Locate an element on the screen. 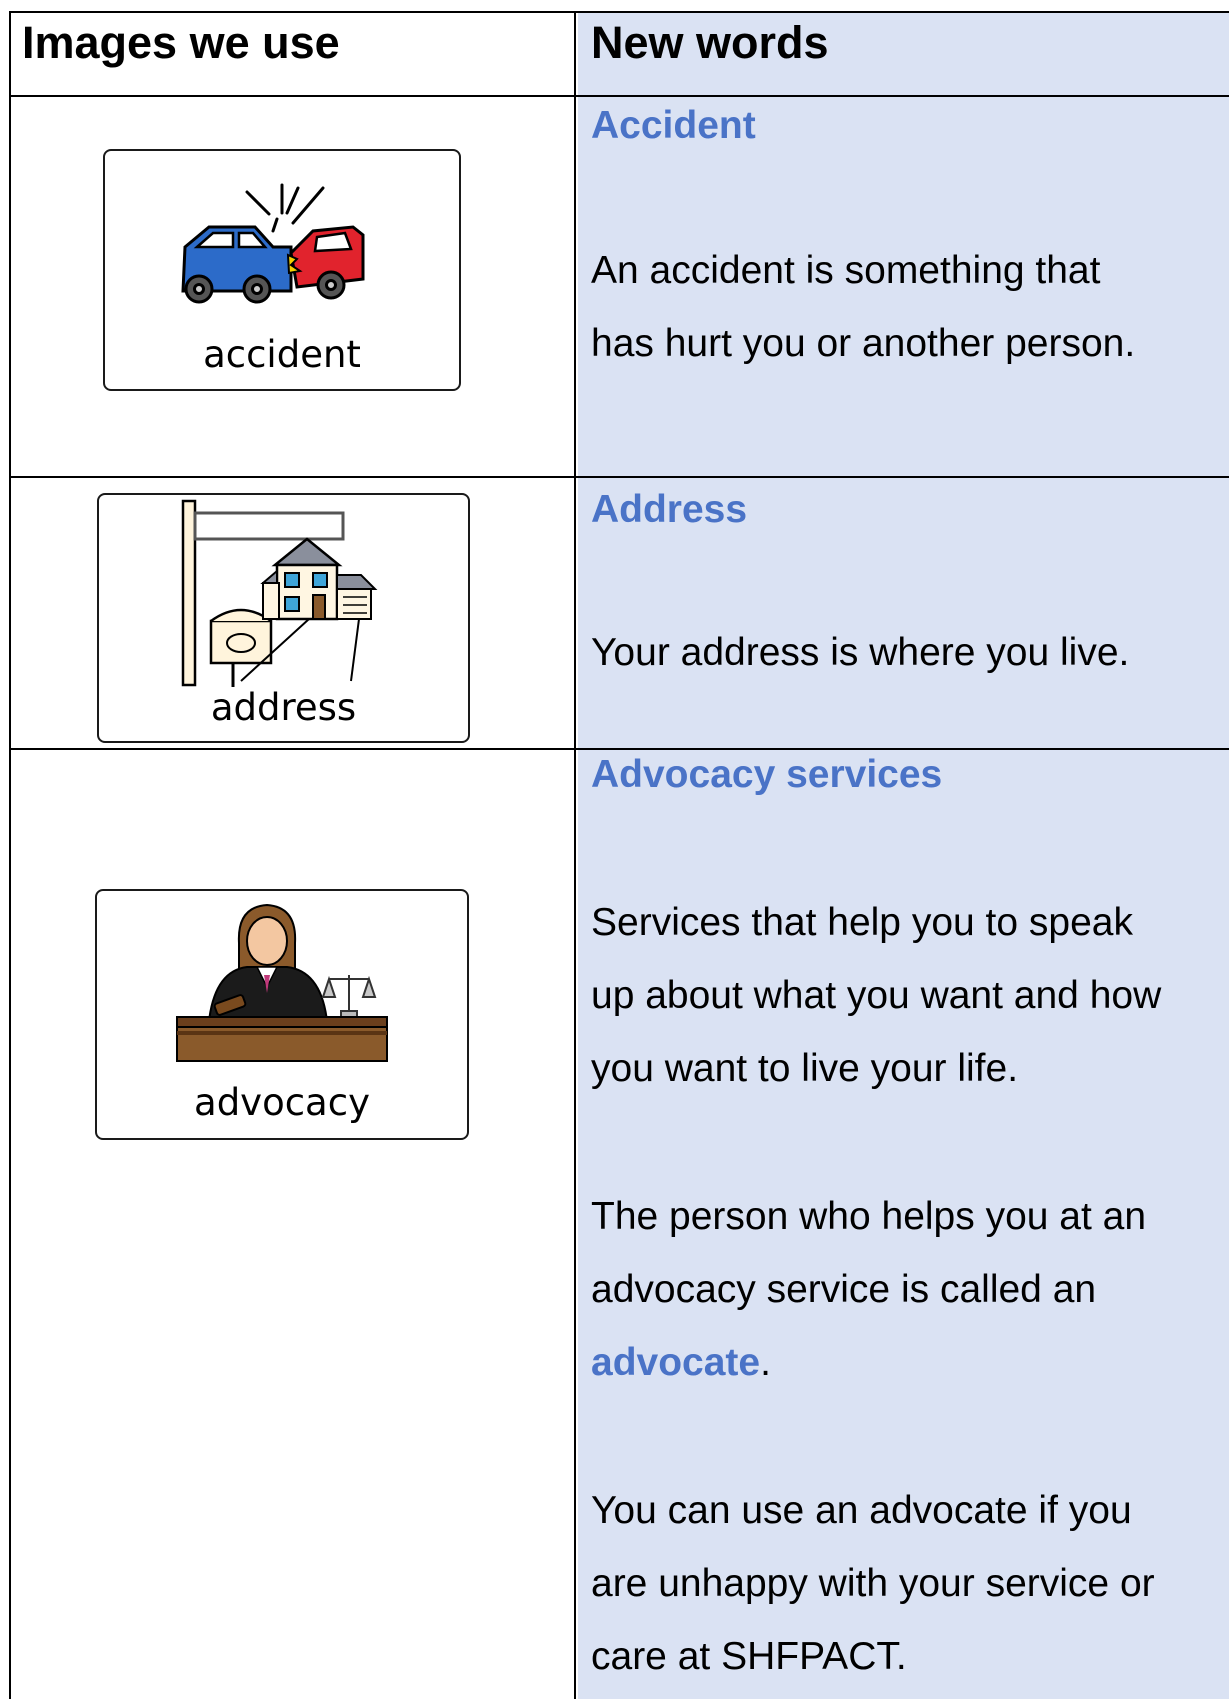 Image resolution: width=1229 pixels, height=1699 pixels. definition-line: has hurt you or another person. is located at coordinates (863, 343).